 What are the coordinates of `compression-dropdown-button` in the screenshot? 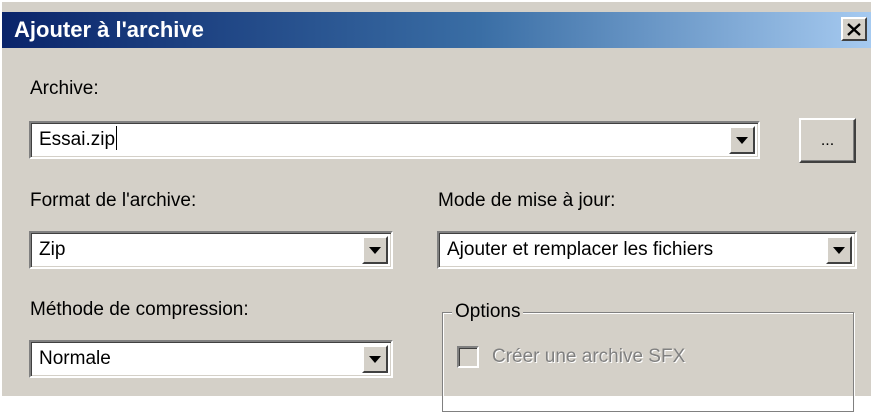 It's located at (375, 359).